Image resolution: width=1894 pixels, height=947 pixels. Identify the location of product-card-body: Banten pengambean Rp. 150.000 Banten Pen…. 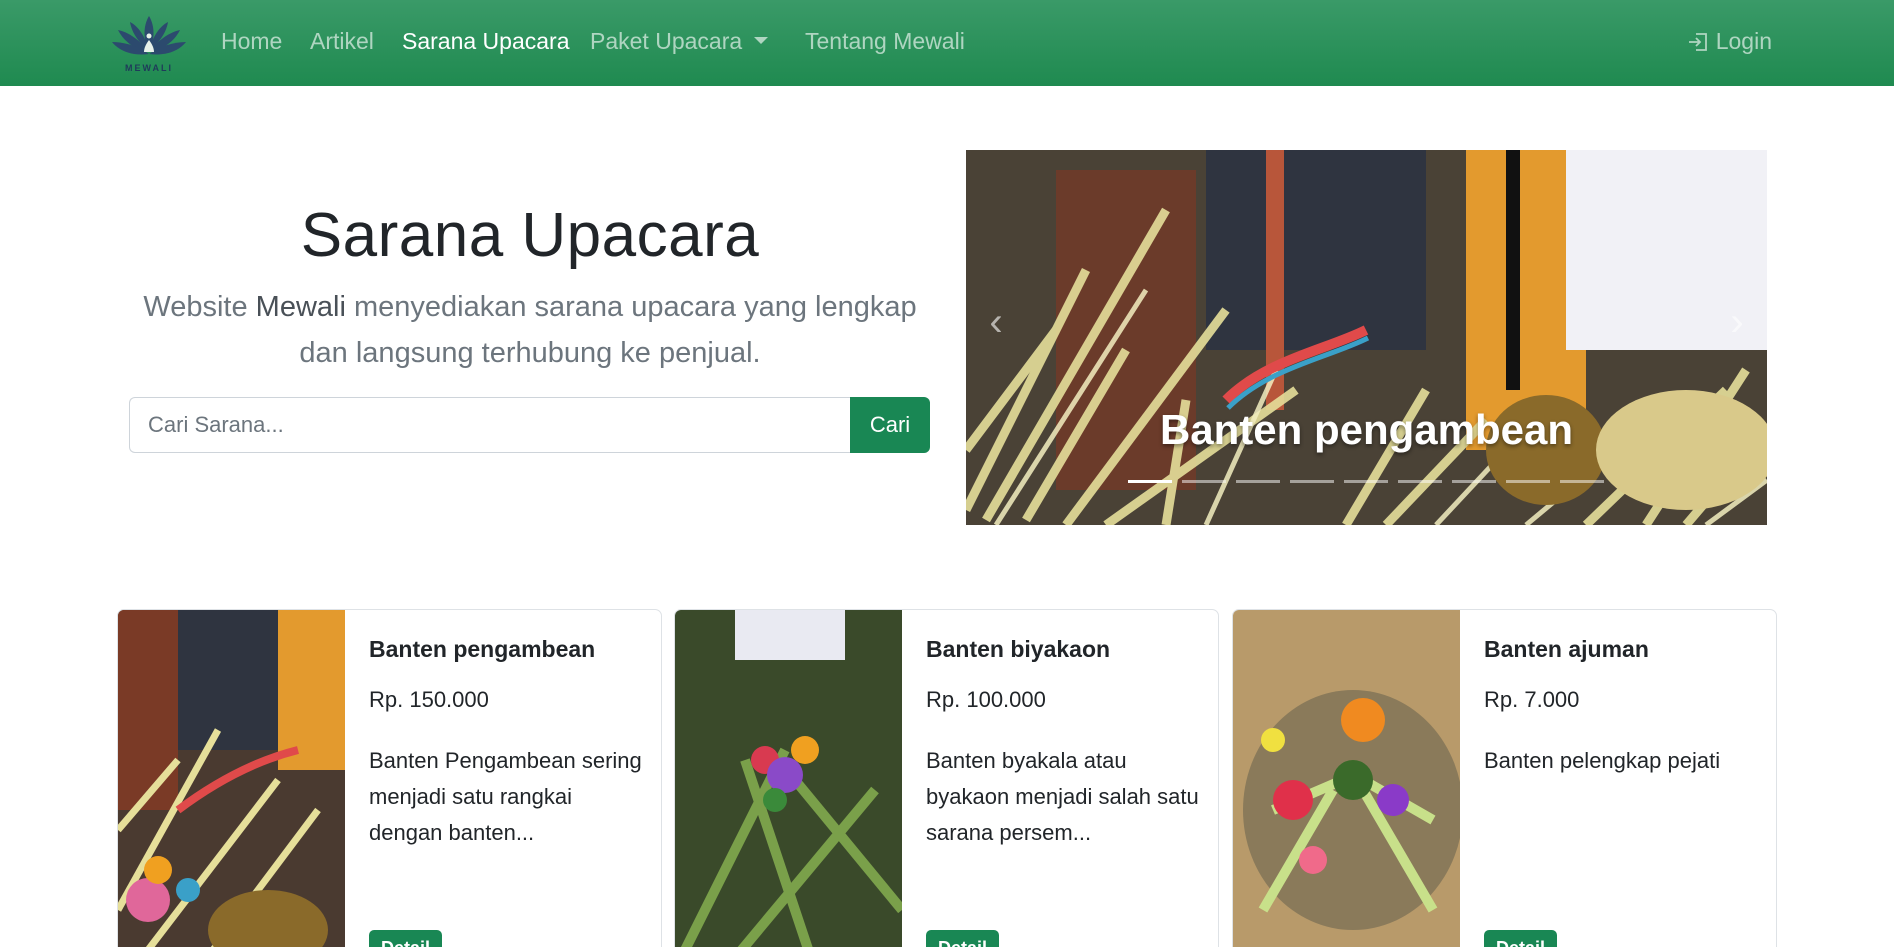
(509, 743).